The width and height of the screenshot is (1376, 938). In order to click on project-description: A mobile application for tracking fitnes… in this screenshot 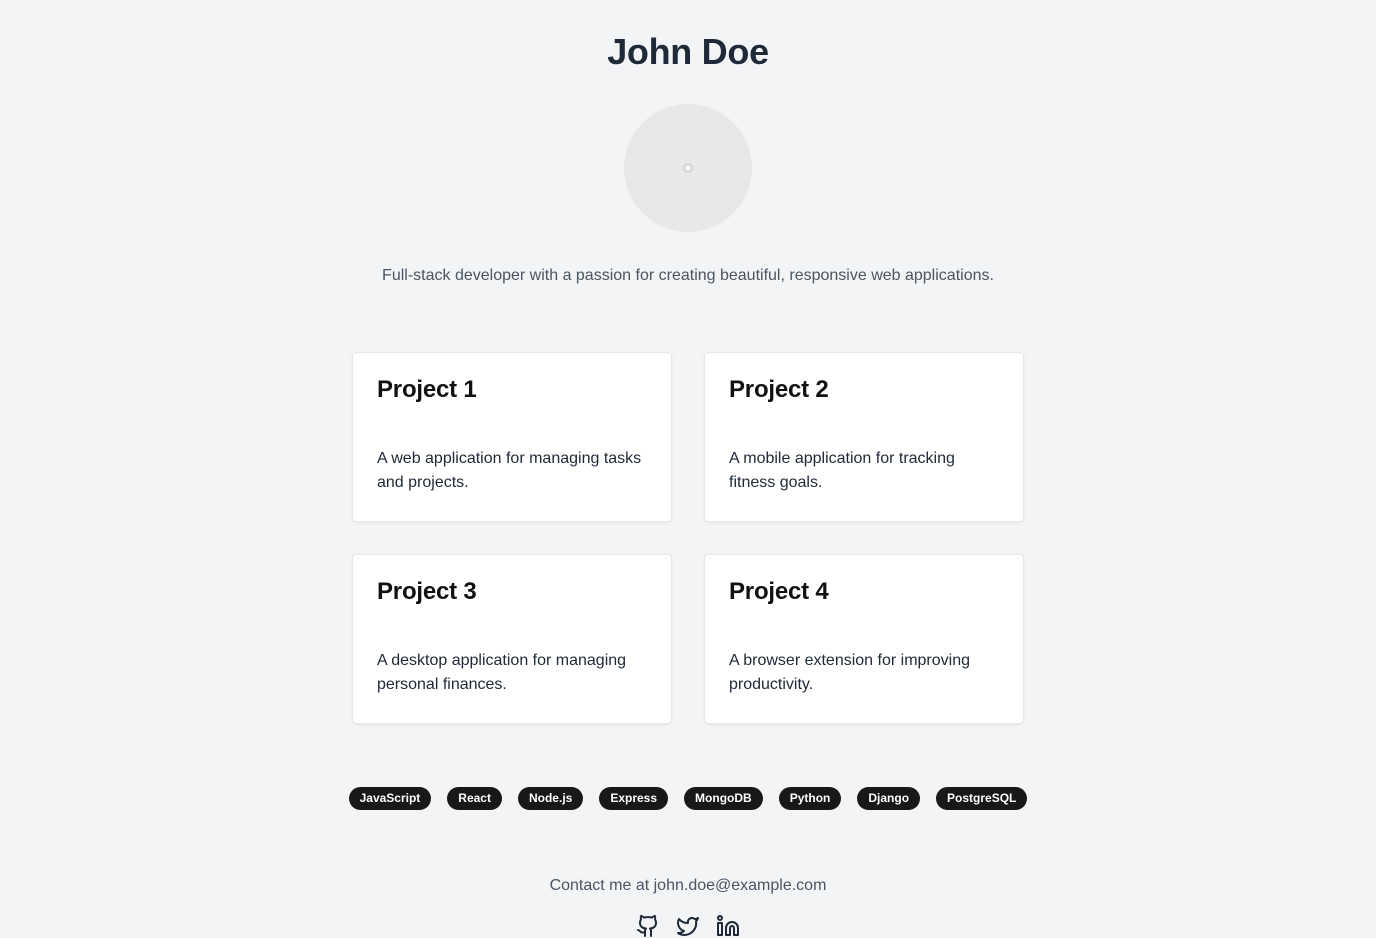, I will do `click(842, 470)`.